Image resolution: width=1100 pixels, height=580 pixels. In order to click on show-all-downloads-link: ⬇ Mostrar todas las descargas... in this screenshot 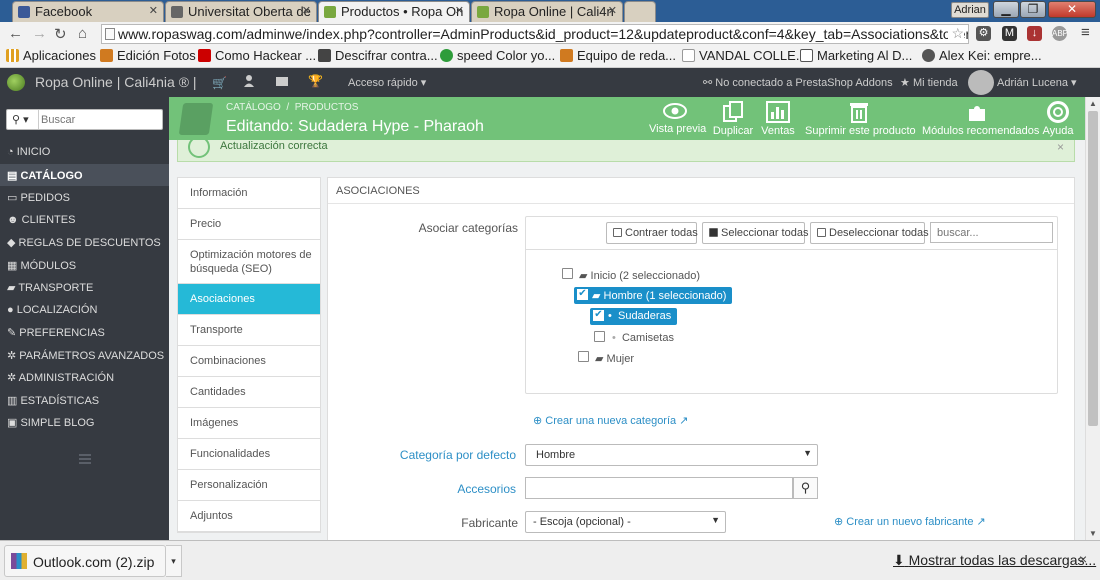, I will do `click(994, 560)`.